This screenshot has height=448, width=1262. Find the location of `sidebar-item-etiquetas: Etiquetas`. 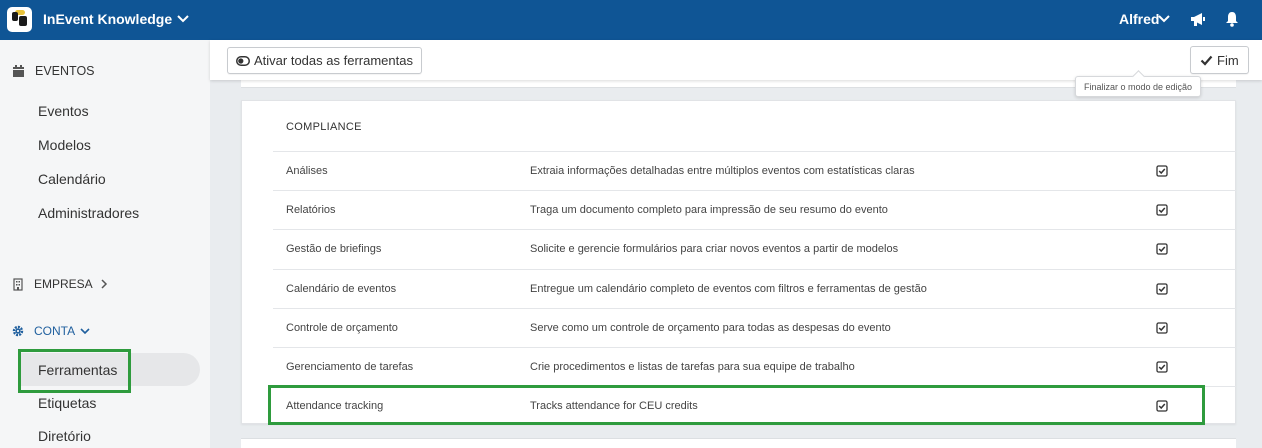

sidebar-item-etiquetas: Etiquetas is located at coordinates (67, 403).